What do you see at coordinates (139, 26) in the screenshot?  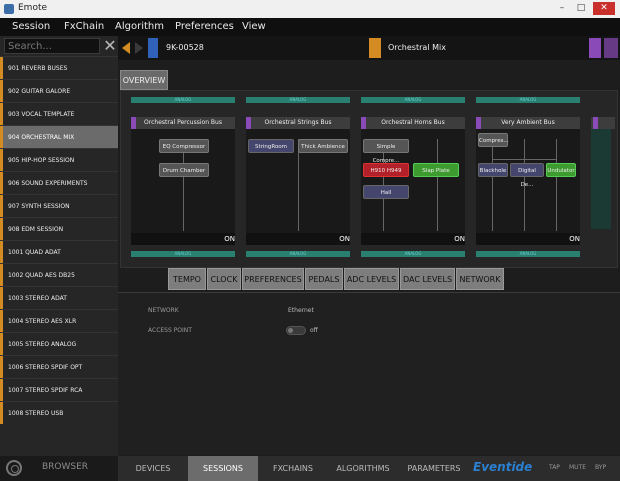 I see `menu-algorithm: Algorithm` at bounding box center [139, 26].